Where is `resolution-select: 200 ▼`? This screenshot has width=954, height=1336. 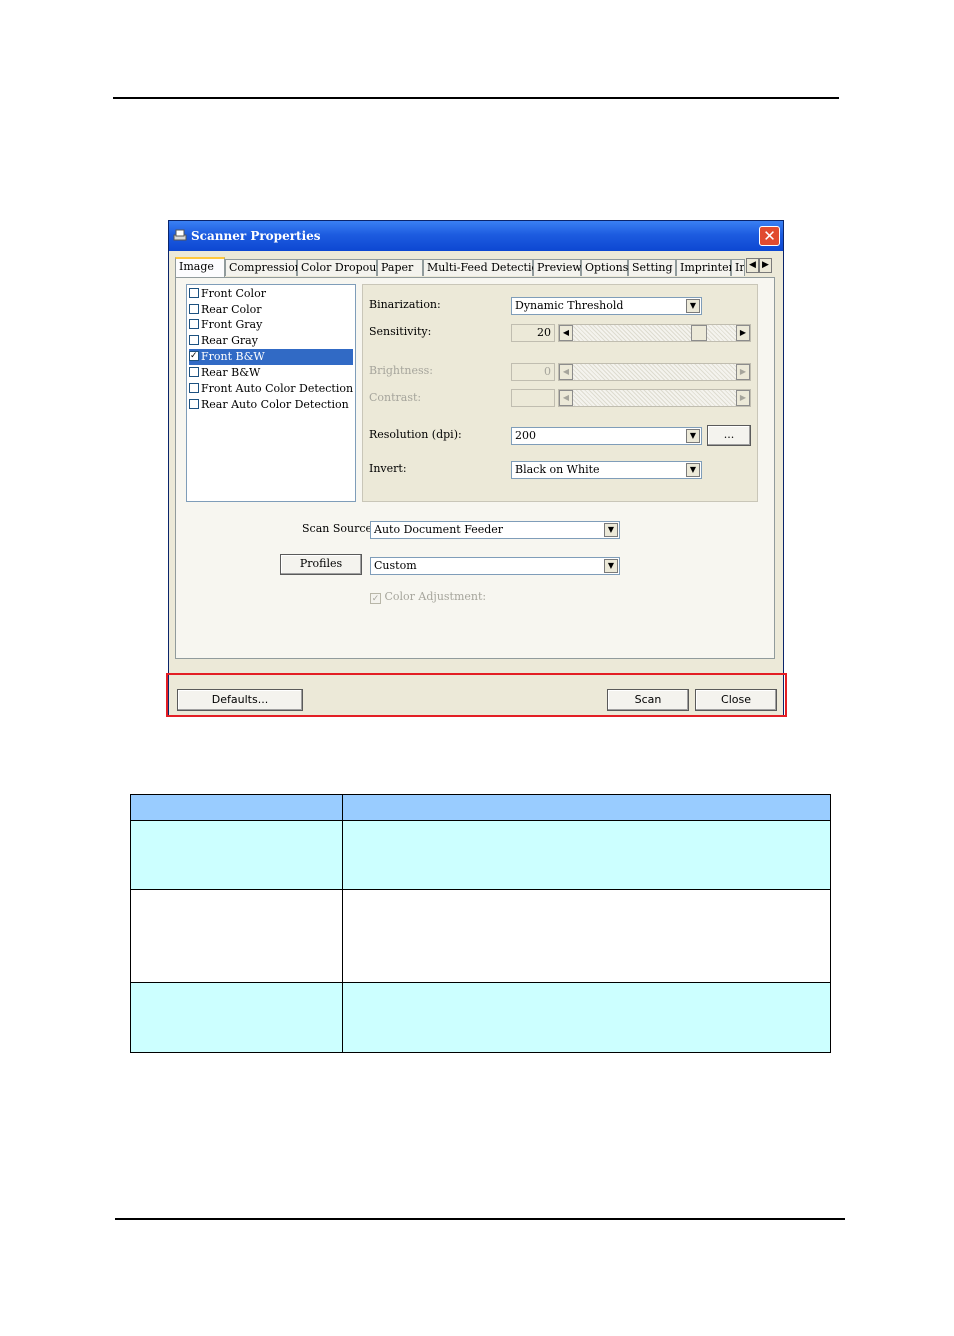 resolution-select: 200 ▼ is located at coordinates (606, 436).